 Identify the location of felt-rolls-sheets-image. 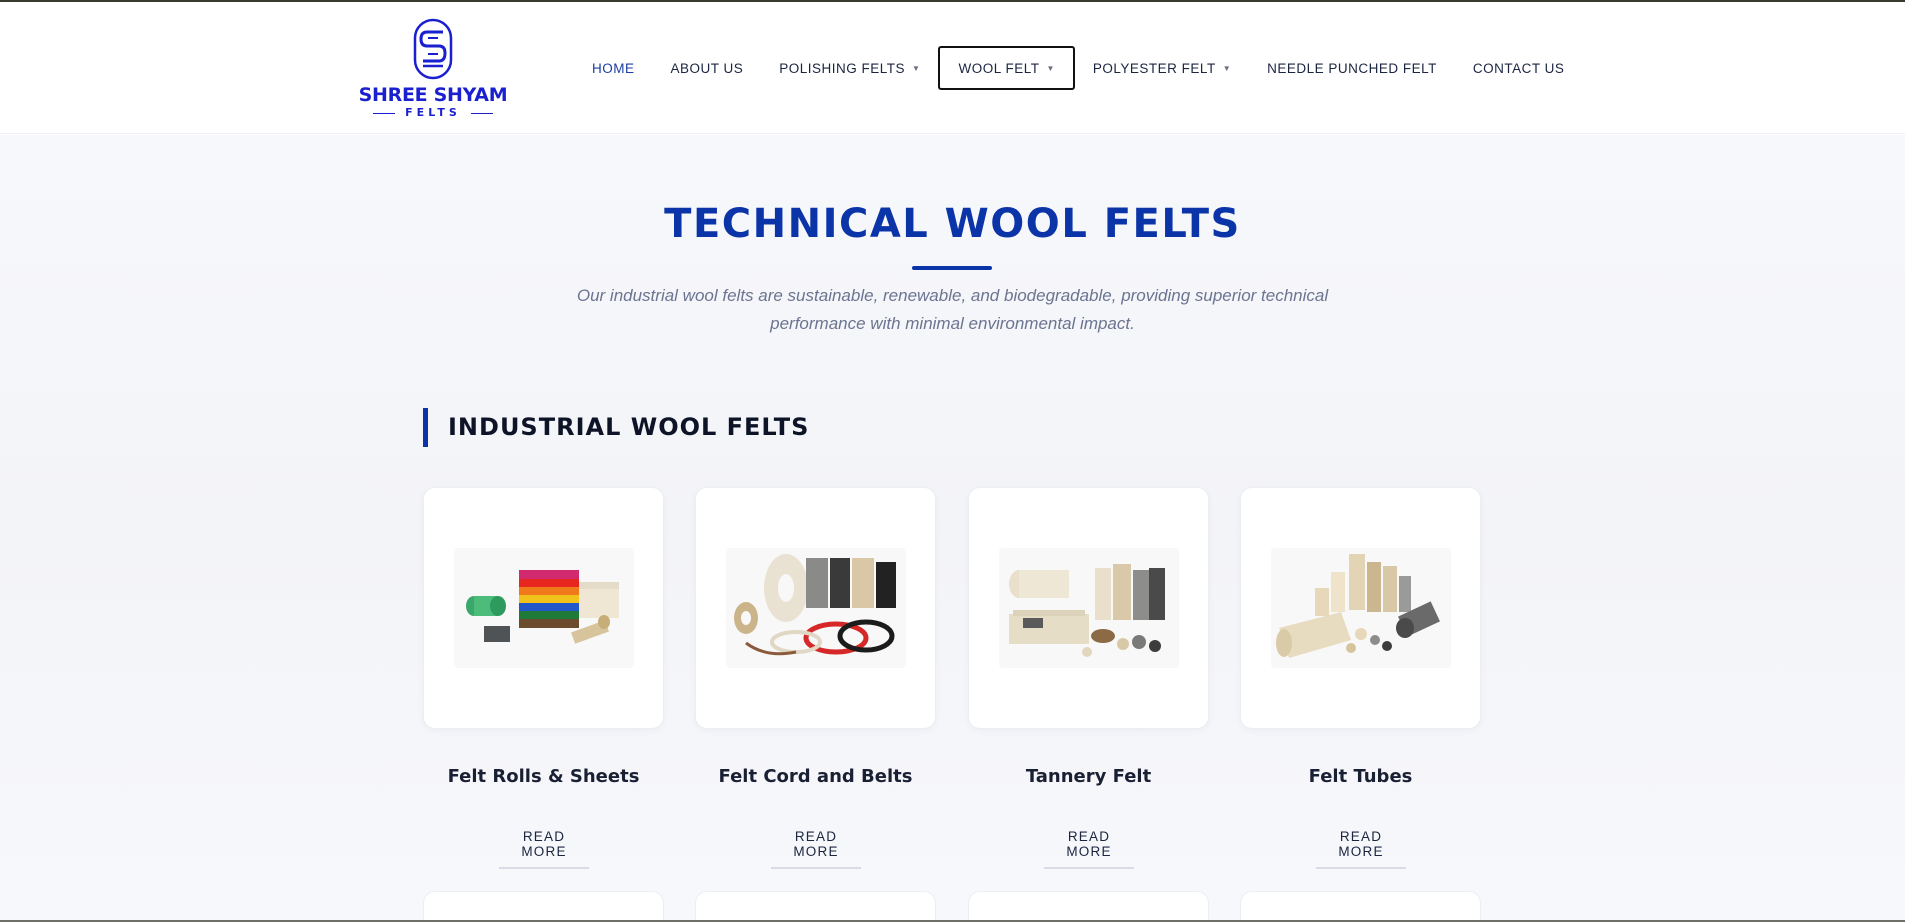
(544, 608).